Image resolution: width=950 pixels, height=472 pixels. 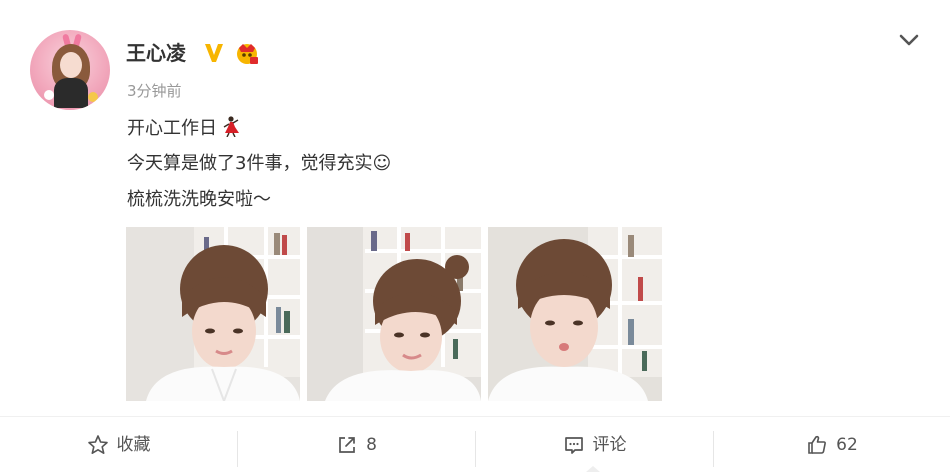 I want to click on post-text: 开心工作日, so click(x=172, y=128).